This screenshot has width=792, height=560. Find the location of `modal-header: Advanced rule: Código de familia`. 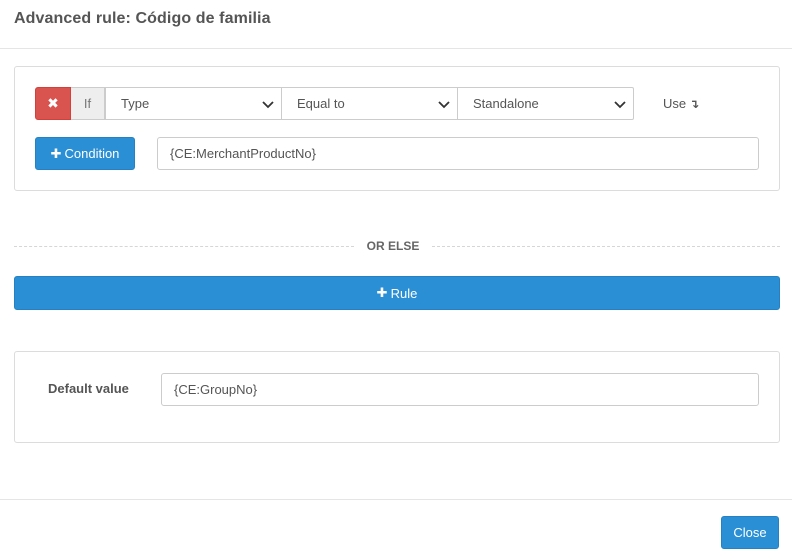

modal-header: Advanced rule: Código de familia is located at coordinates (396, 24).